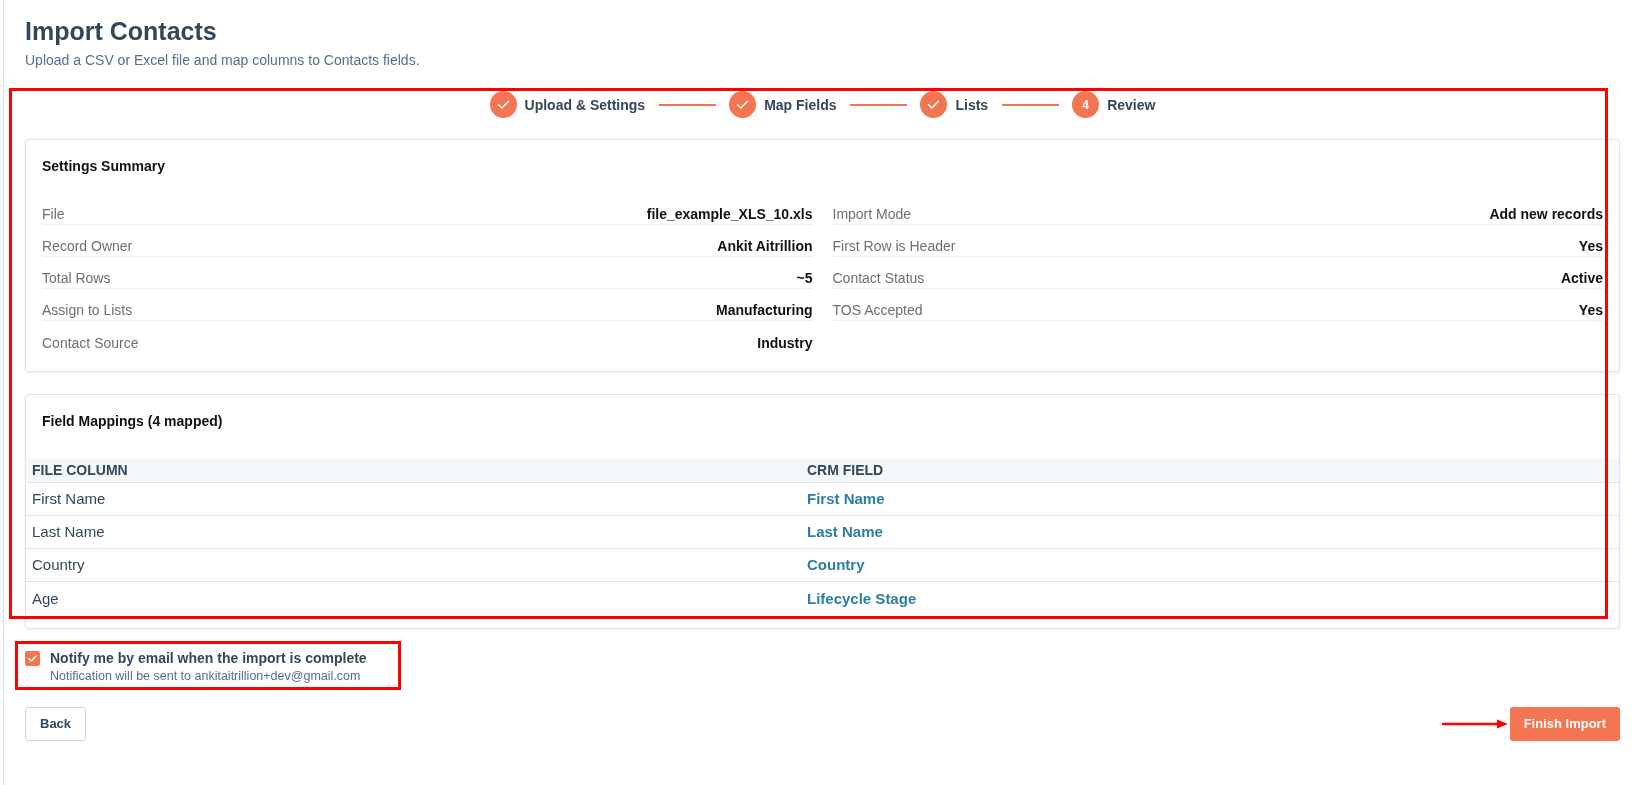 This screenshot has width=1637, height=785. I want to click on page-title: Import Contacts, so click(121, 31).